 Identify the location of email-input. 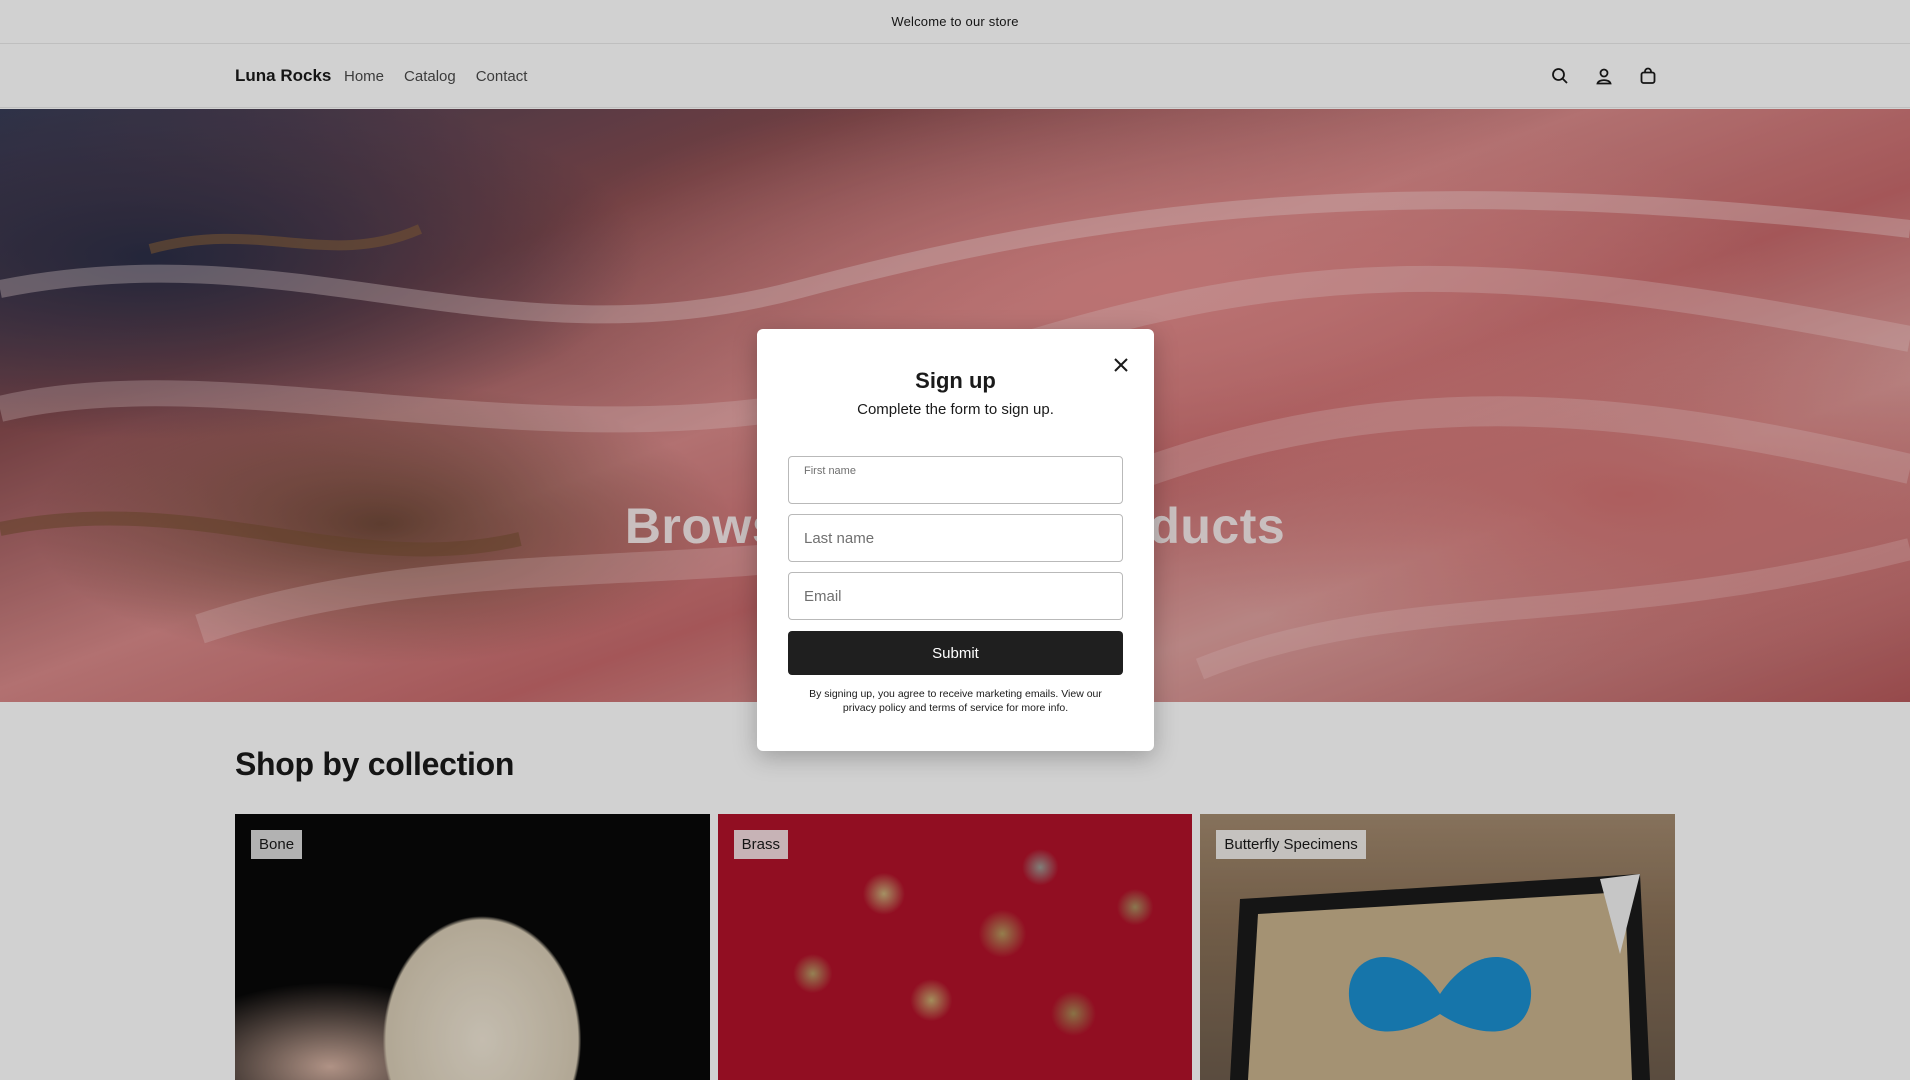
(955, 596).